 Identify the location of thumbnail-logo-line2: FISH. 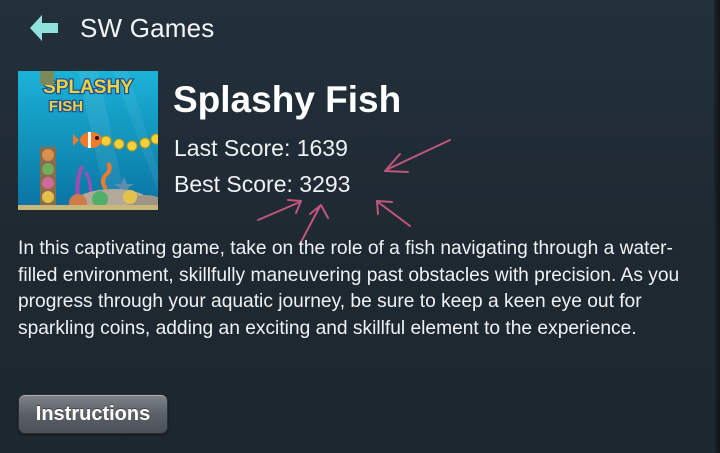
(66, 106).